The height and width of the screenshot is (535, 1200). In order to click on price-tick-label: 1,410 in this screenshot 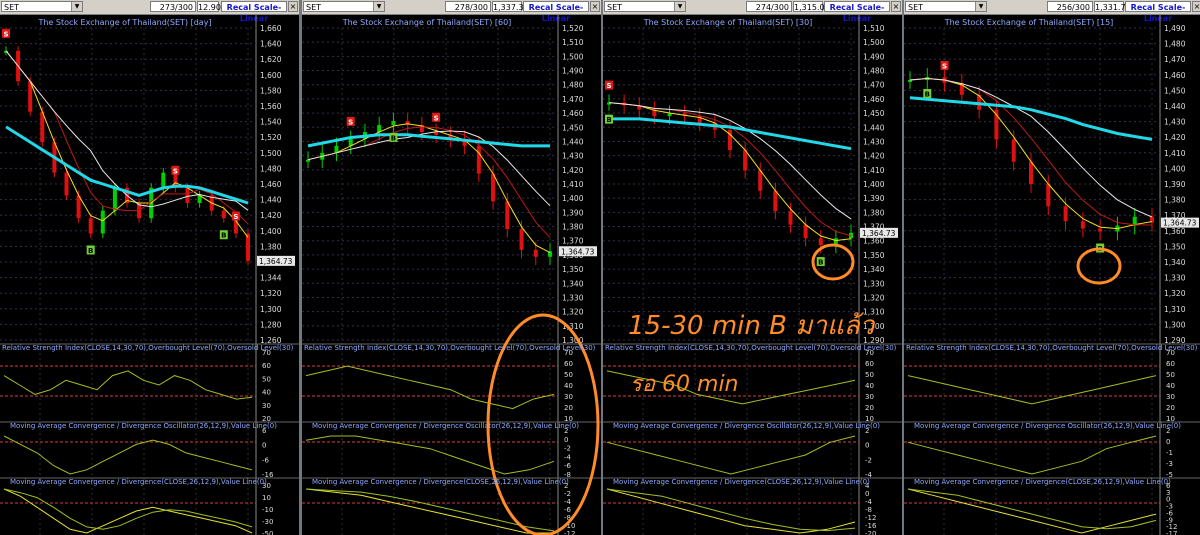, I will do `click(1175, 153)`.